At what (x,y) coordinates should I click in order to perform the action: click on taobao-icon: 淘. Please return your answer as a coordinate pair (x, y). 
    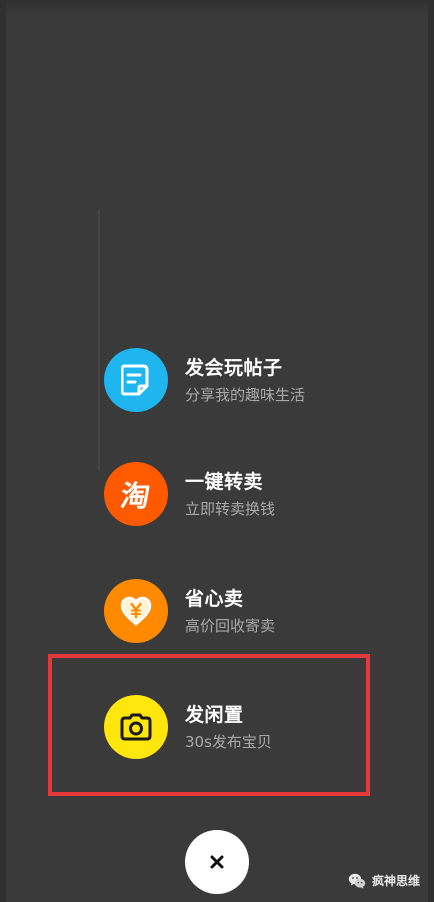
    Looking at the image, I should click on (136, 494).